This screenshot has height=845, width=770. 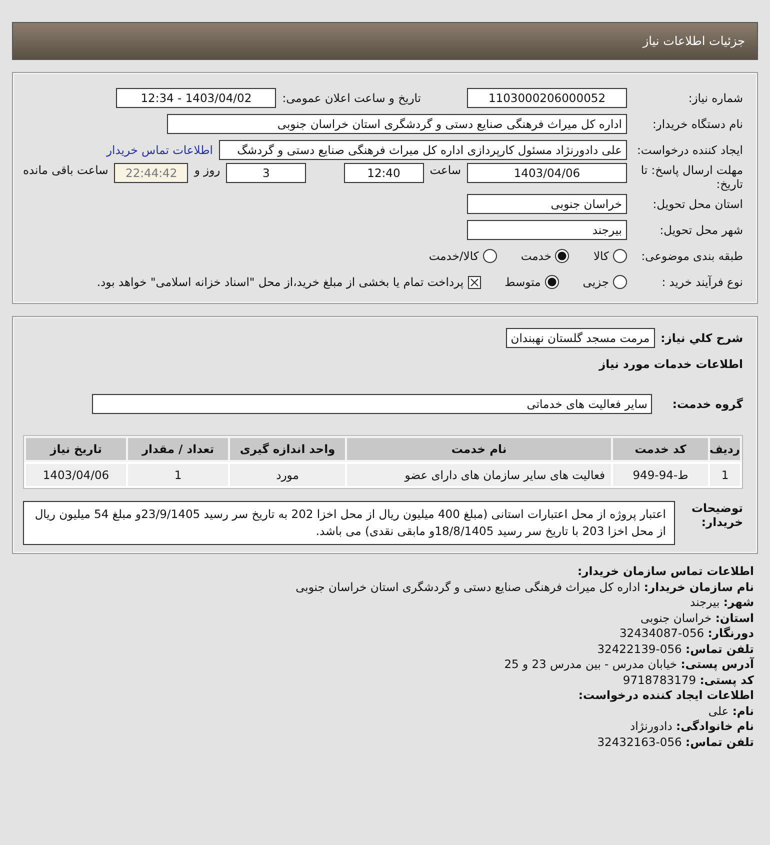 What do you see at coordinates (665, 696) in the screenshot?
I see `section-title: اطلاعات ایجاد کننده درخواست:` at bounding box center [665, 696].